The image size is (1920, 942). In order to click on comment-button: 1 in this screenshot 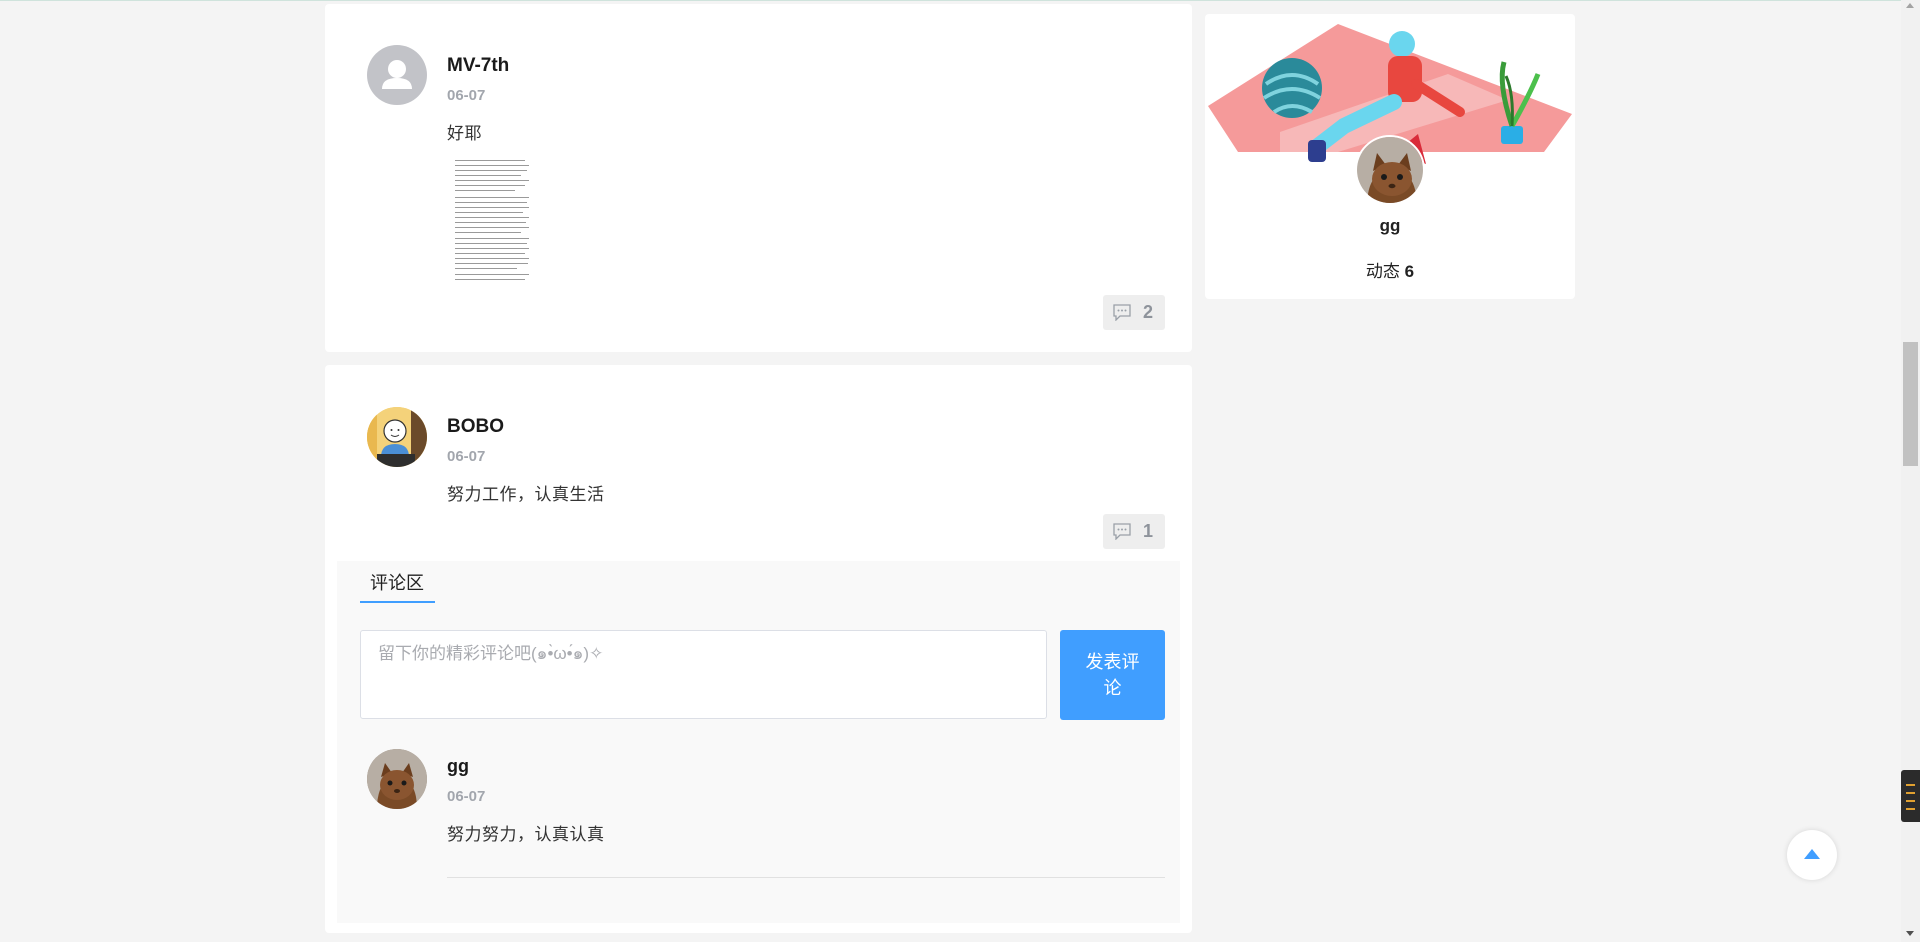, I will do `click(1134, 531)`.